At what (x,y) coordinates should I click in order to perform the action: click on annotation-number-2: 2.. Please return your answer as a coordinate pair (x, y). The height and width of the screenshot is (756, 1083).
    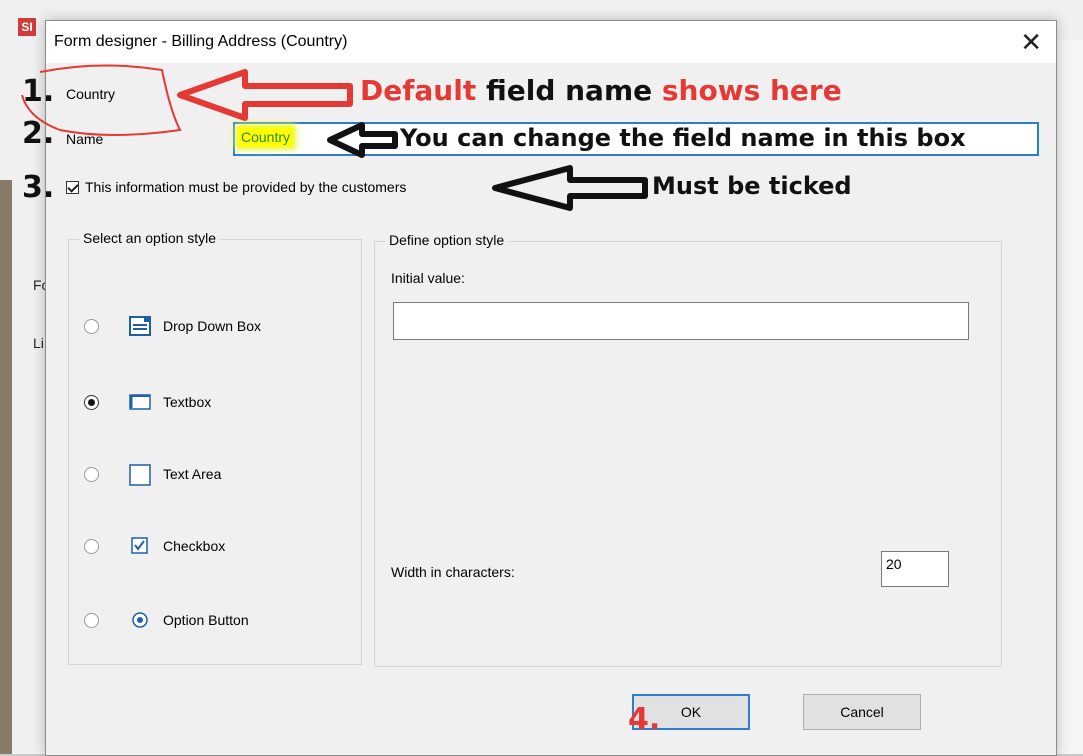
    Looking at the image, I should click on (38, 133).